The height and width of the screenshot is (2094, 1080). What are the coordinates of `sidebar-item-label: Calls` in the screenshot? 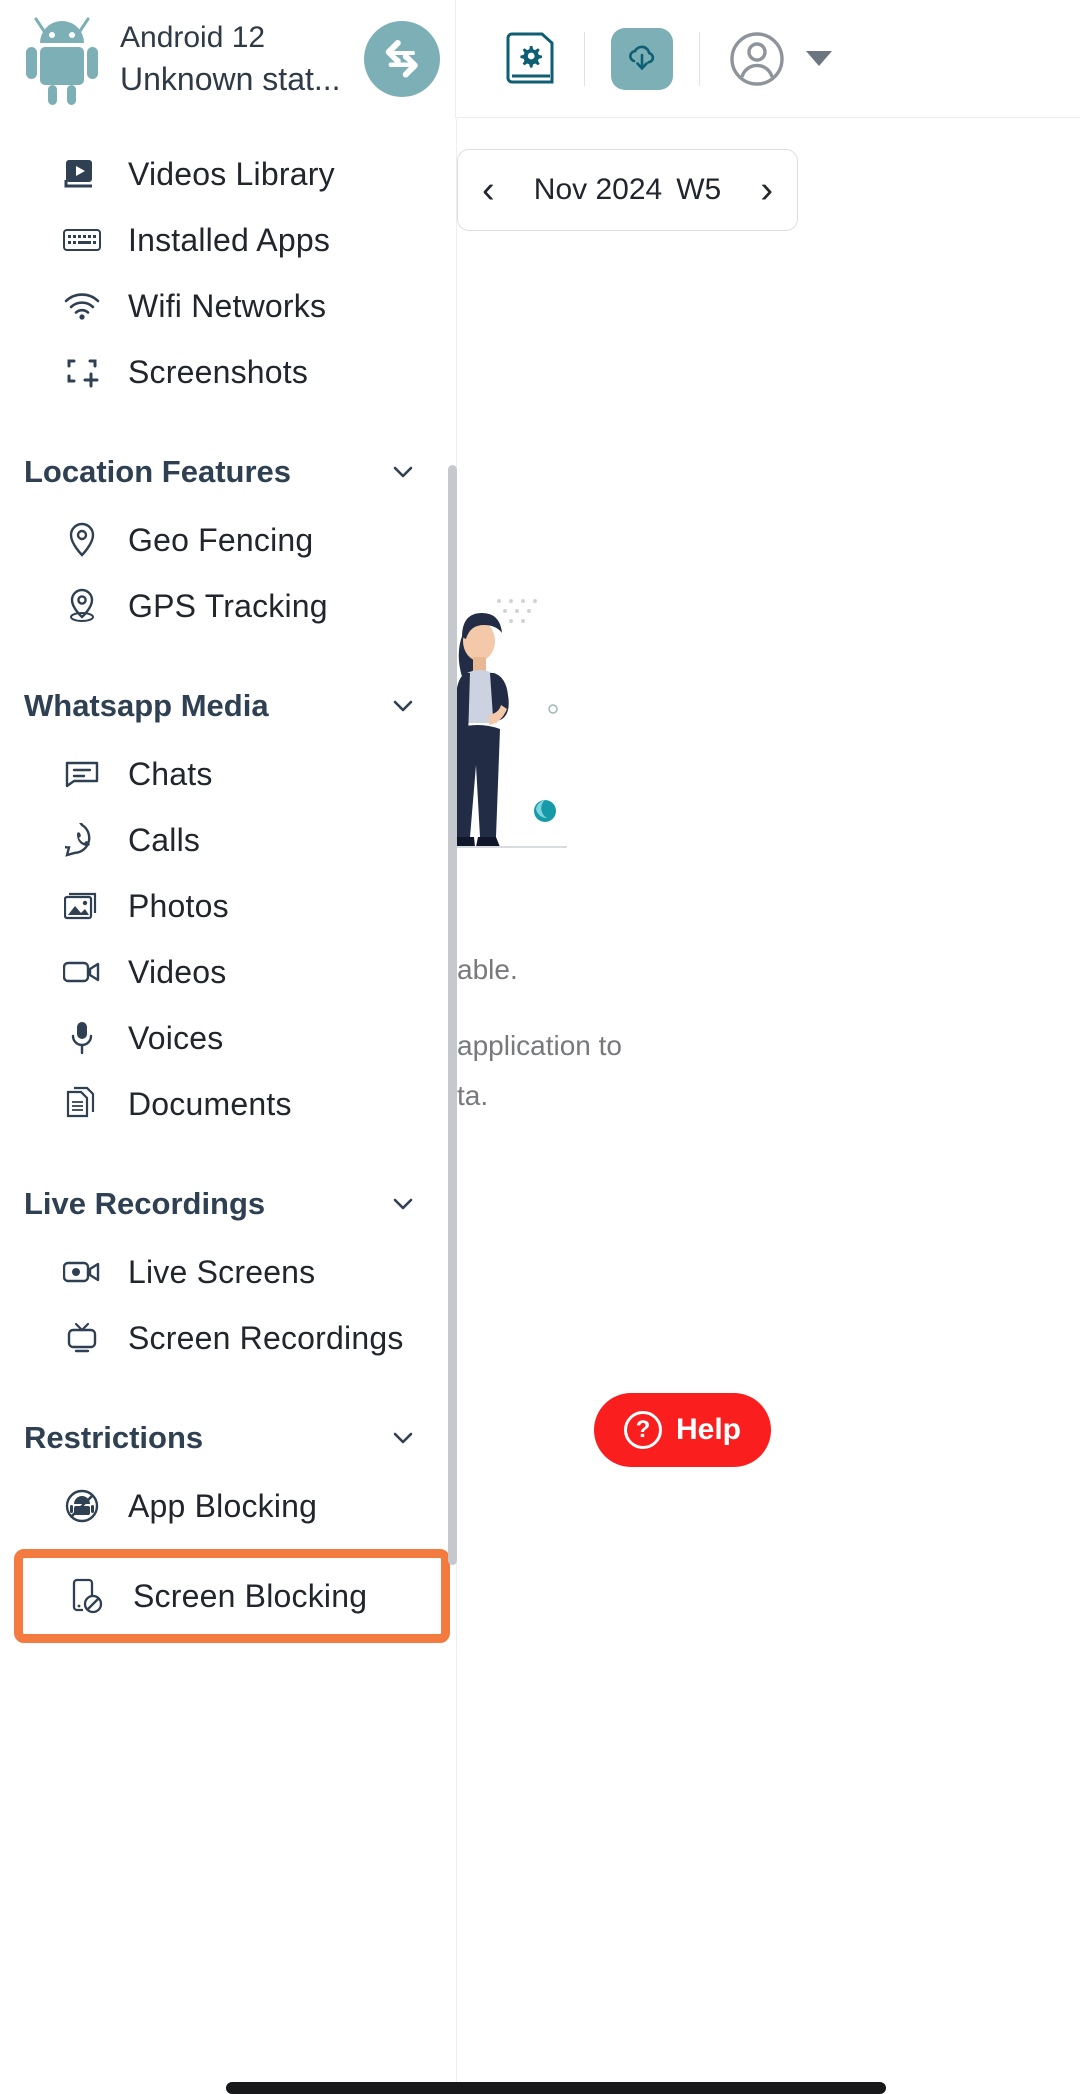 It's located at (164, 839).